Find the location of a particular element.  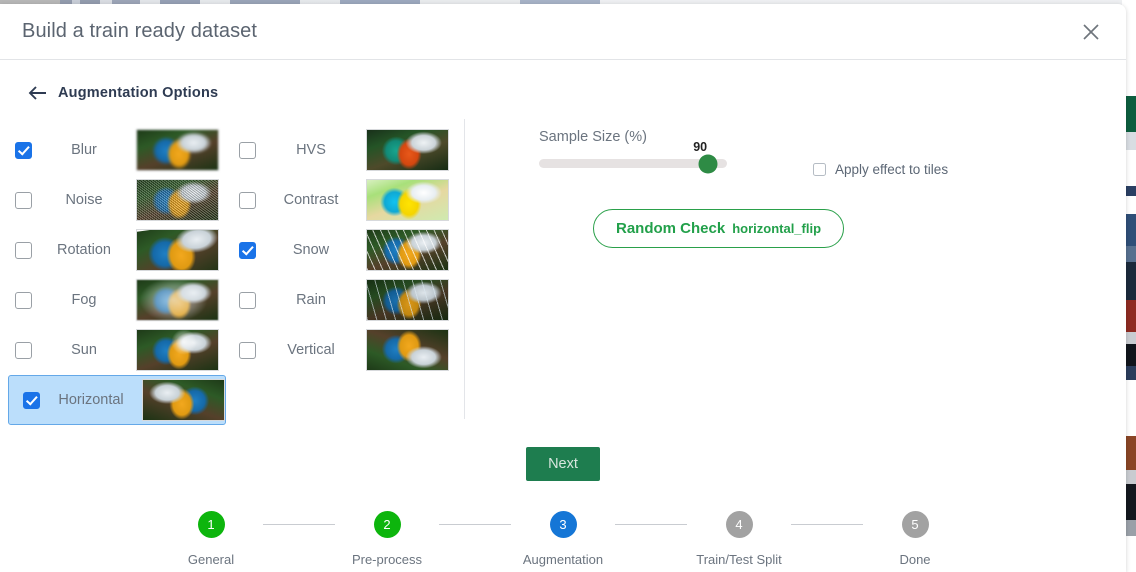

thumbnail-horizontal-flip is located at coordinates (183, 400).